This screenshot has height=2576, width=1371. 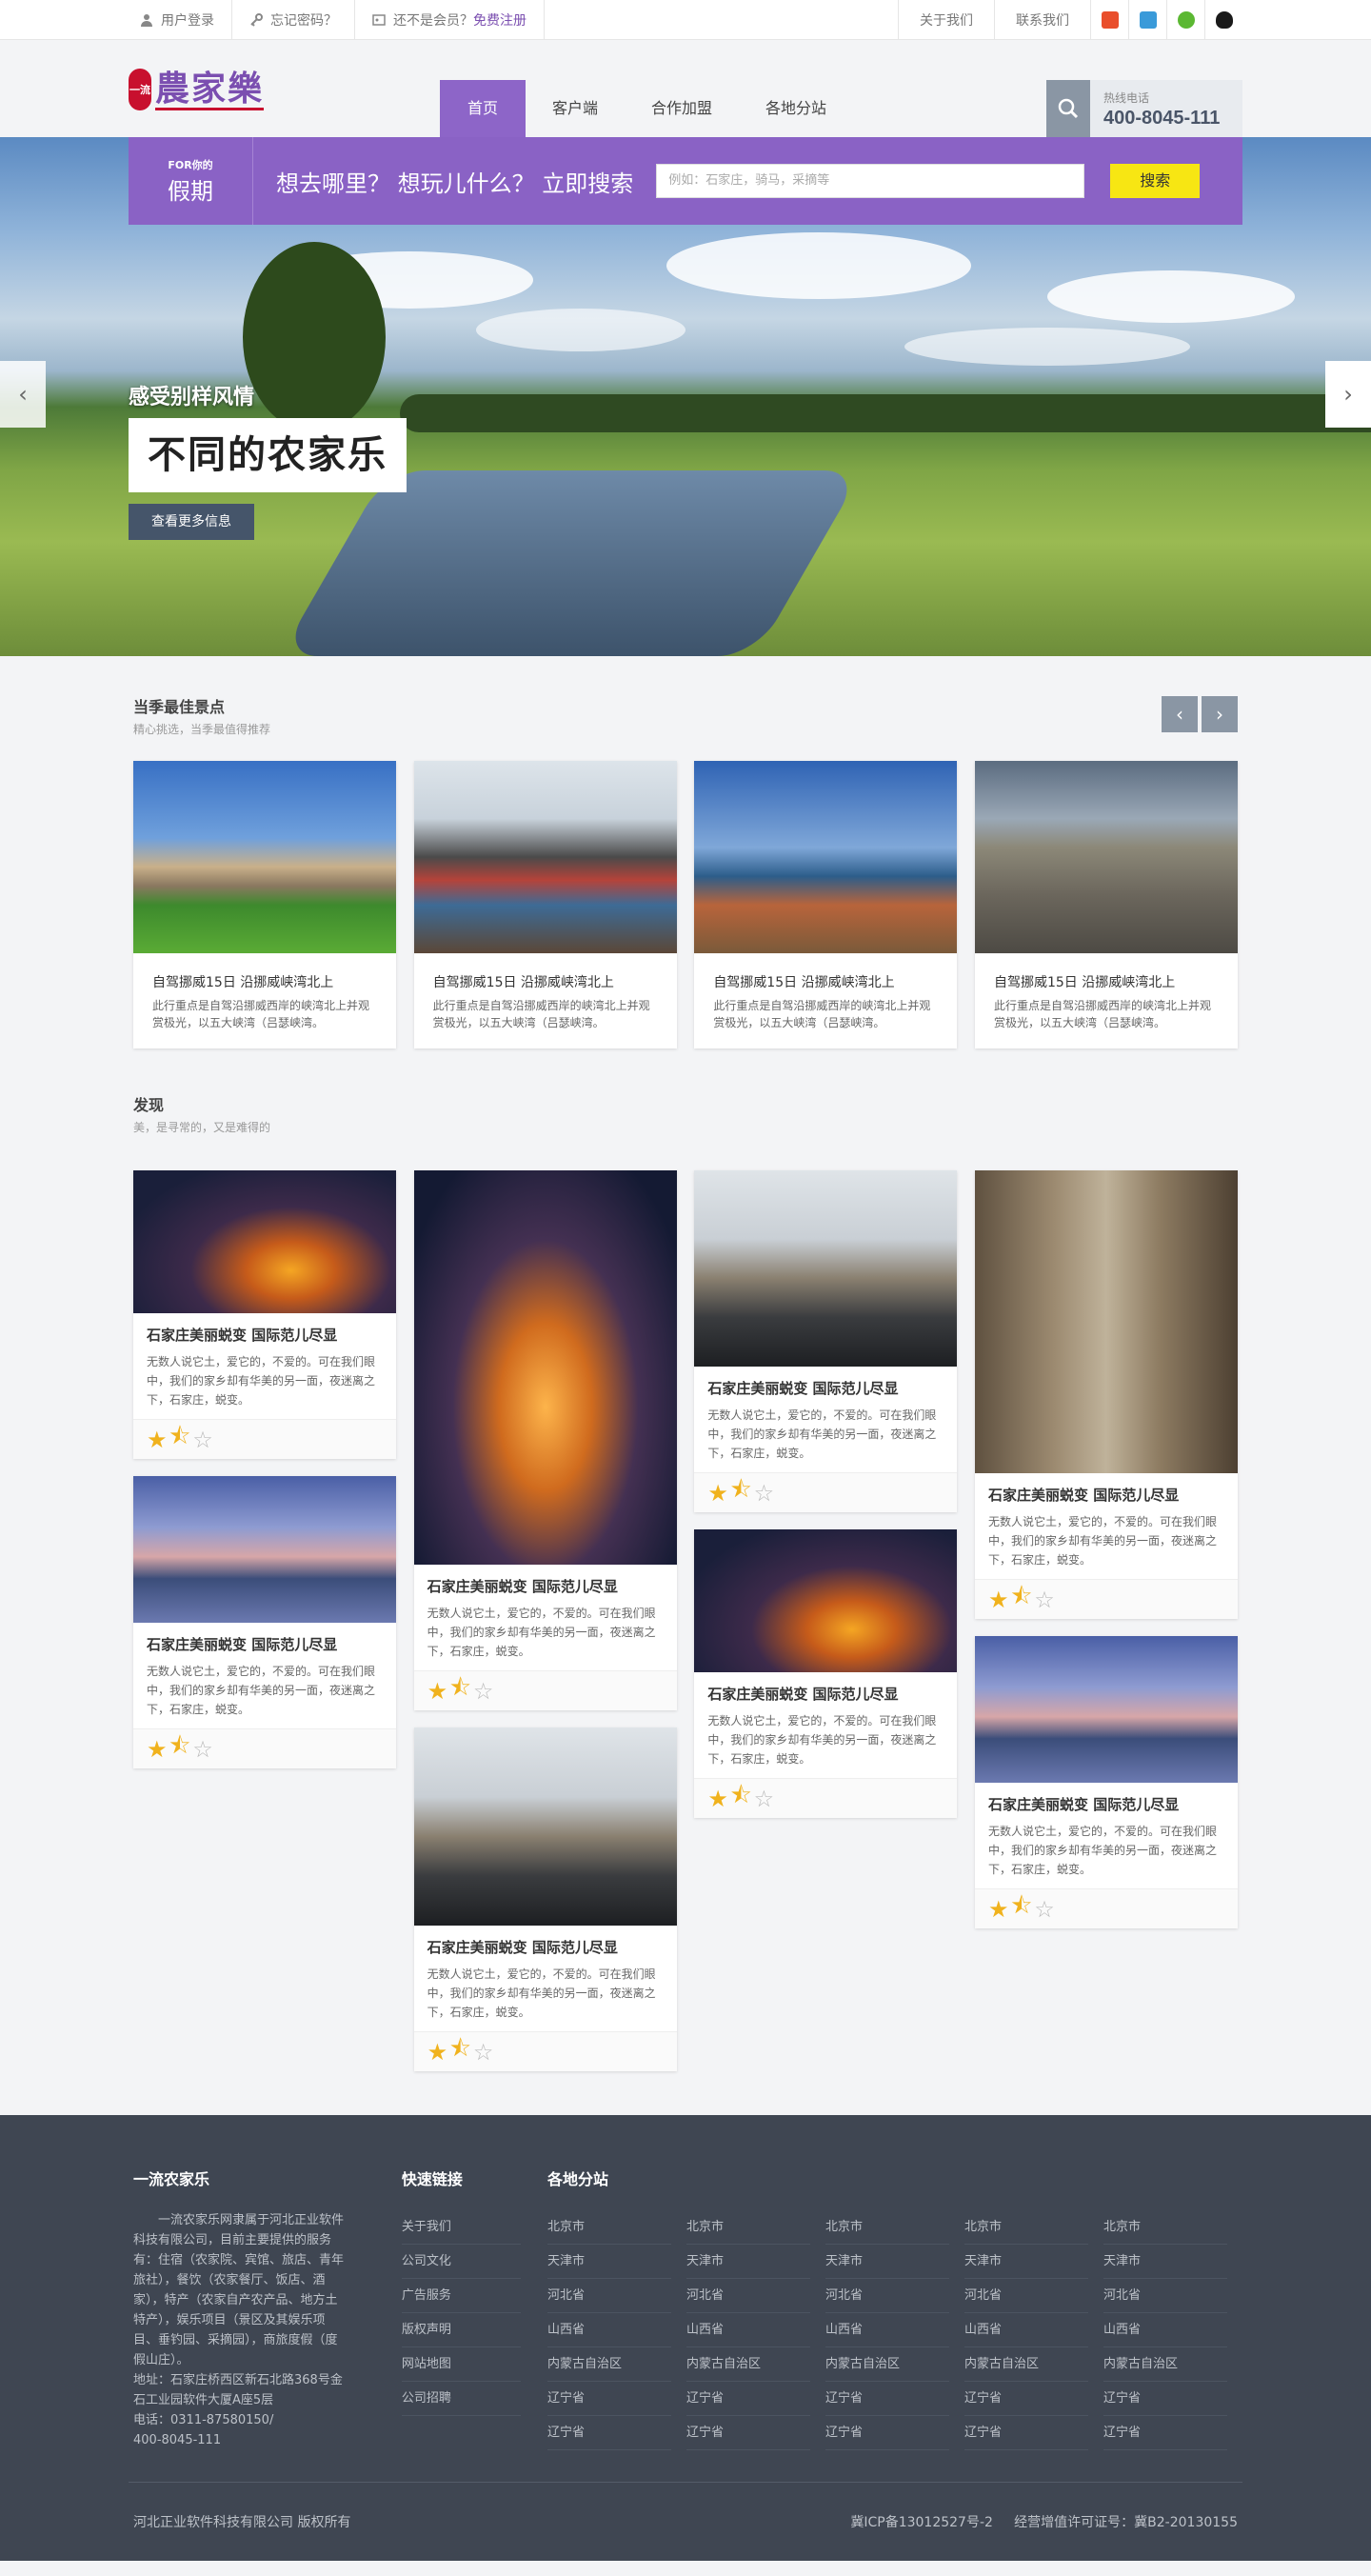 I want to click on more-info-button: 查看更多信息, so click(x=191, y=522).